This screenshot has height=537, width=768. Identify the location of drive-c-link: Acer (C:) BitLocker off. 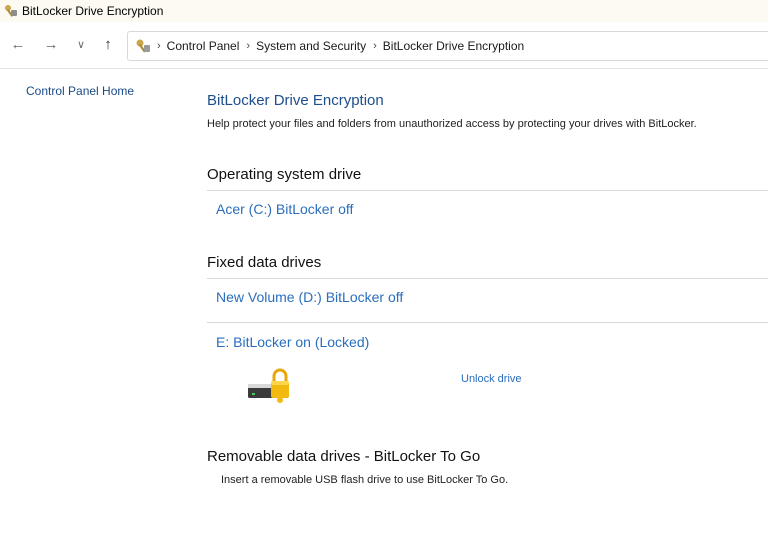
(284, 209).